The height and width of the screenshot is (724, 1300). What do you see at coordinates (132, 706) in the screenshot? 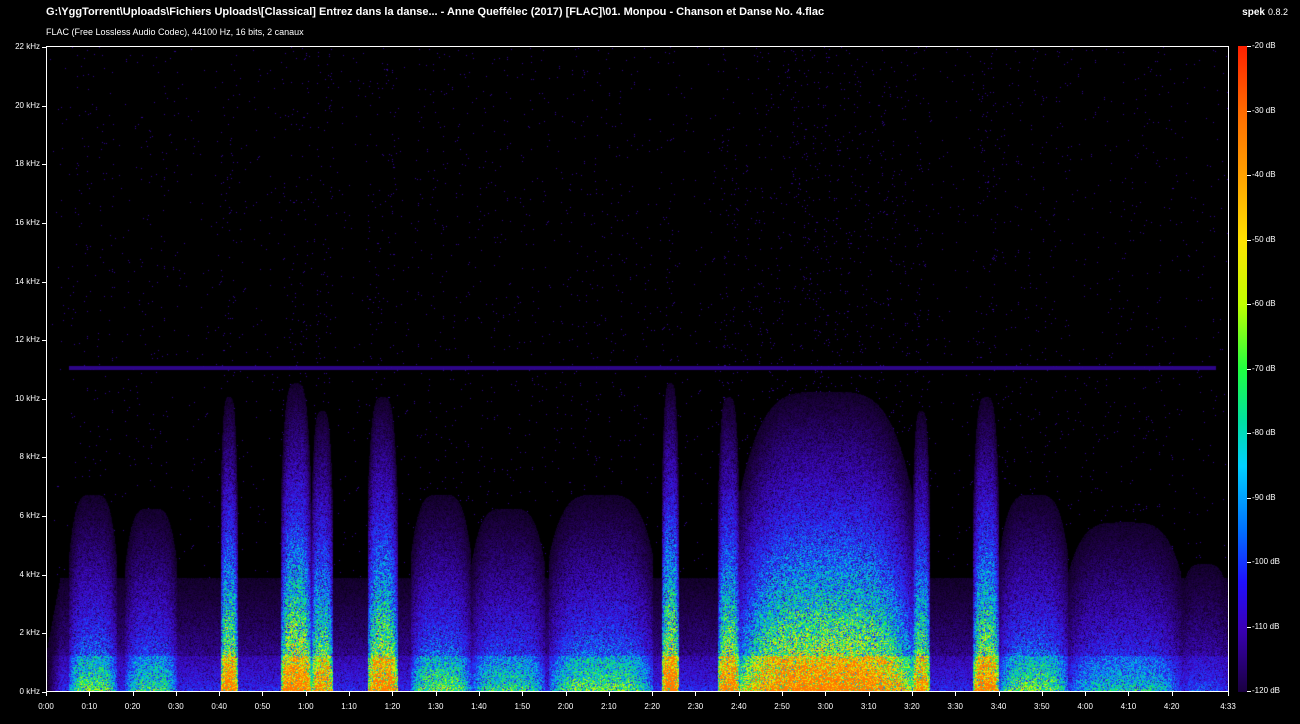
I see `time-tick-label: 0:20` at bounding box center [132, 706].